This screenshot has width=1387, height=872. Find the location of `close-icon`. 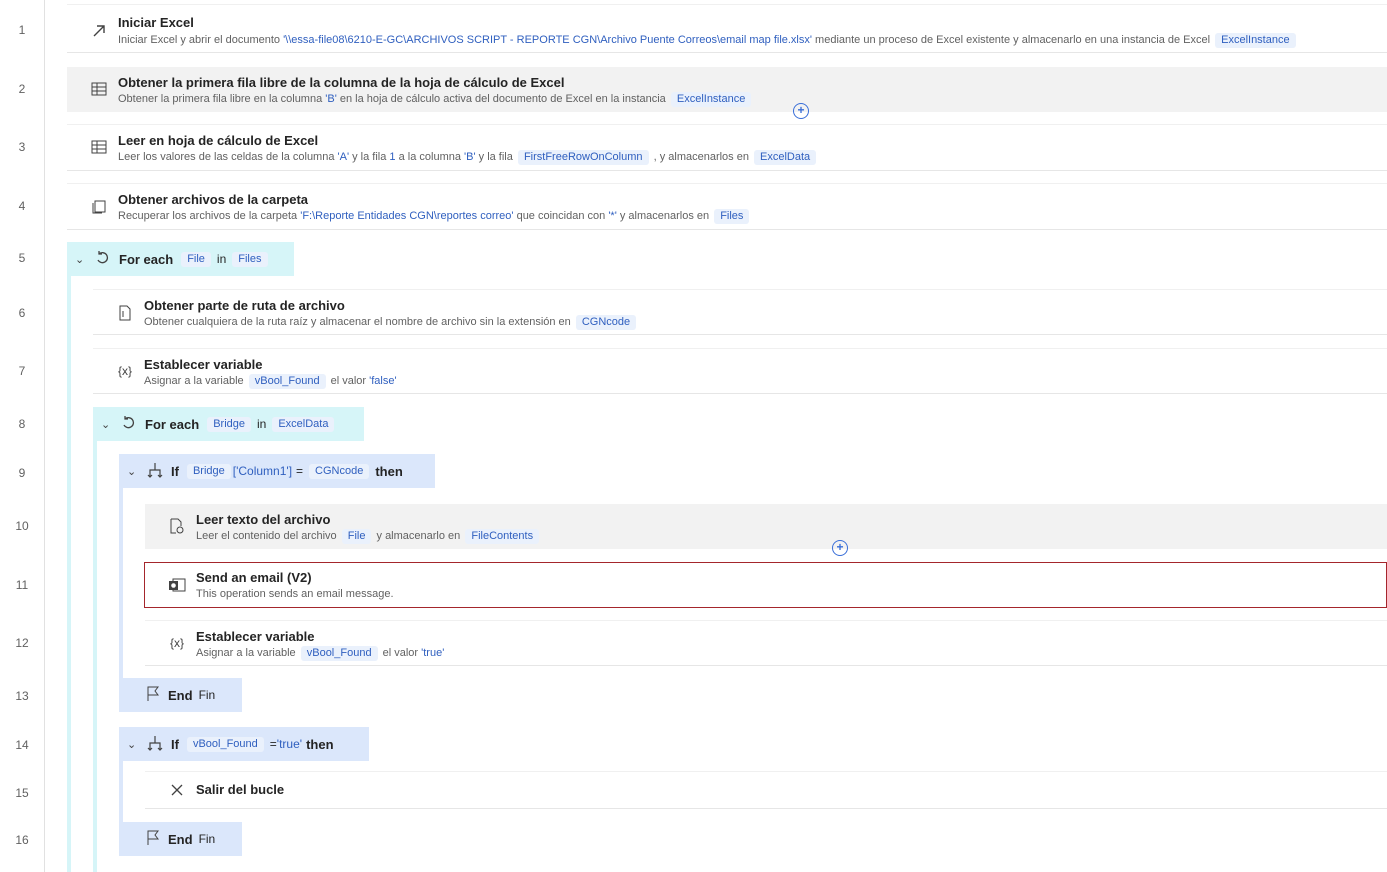

close-icon is located at coordinates (177, 790).